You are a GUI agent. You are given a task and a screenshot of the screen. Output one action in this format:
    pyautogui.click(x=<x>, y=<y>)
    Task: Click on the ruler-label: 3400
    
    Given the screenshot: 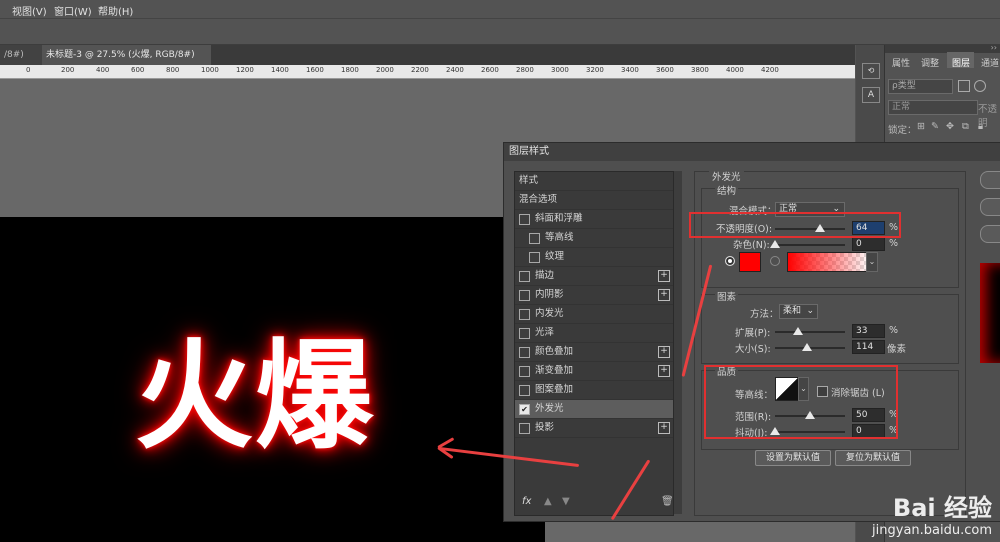 What is the action you would take?
    pyautogui.click(x=630, y=70)
    